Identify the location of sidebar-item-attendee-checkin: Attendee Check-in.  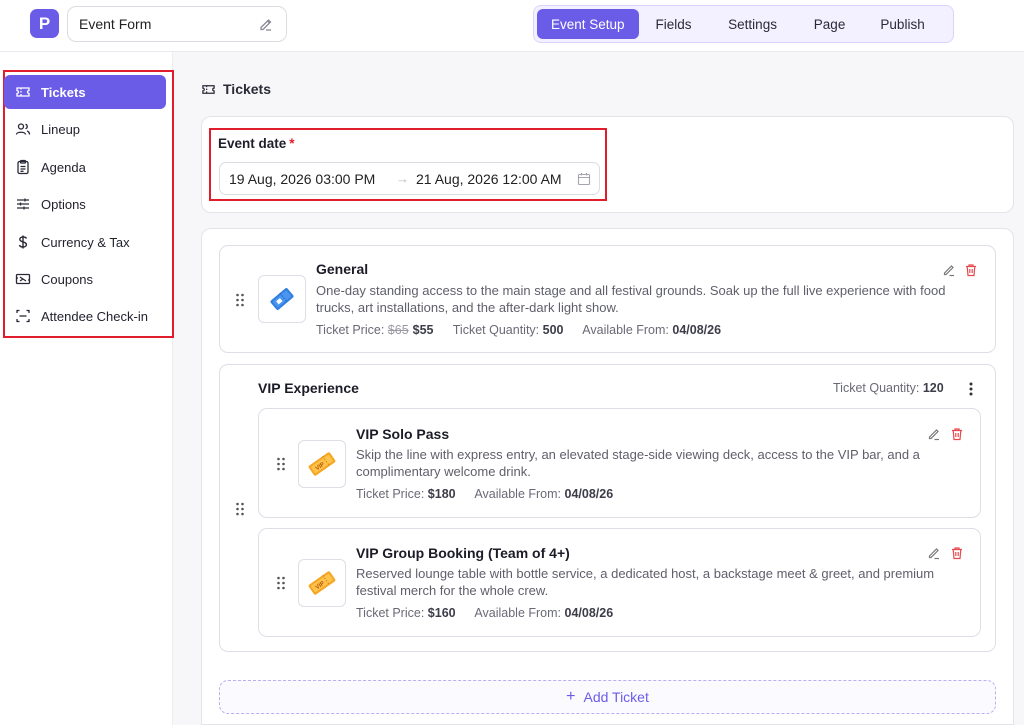
(85, 316).